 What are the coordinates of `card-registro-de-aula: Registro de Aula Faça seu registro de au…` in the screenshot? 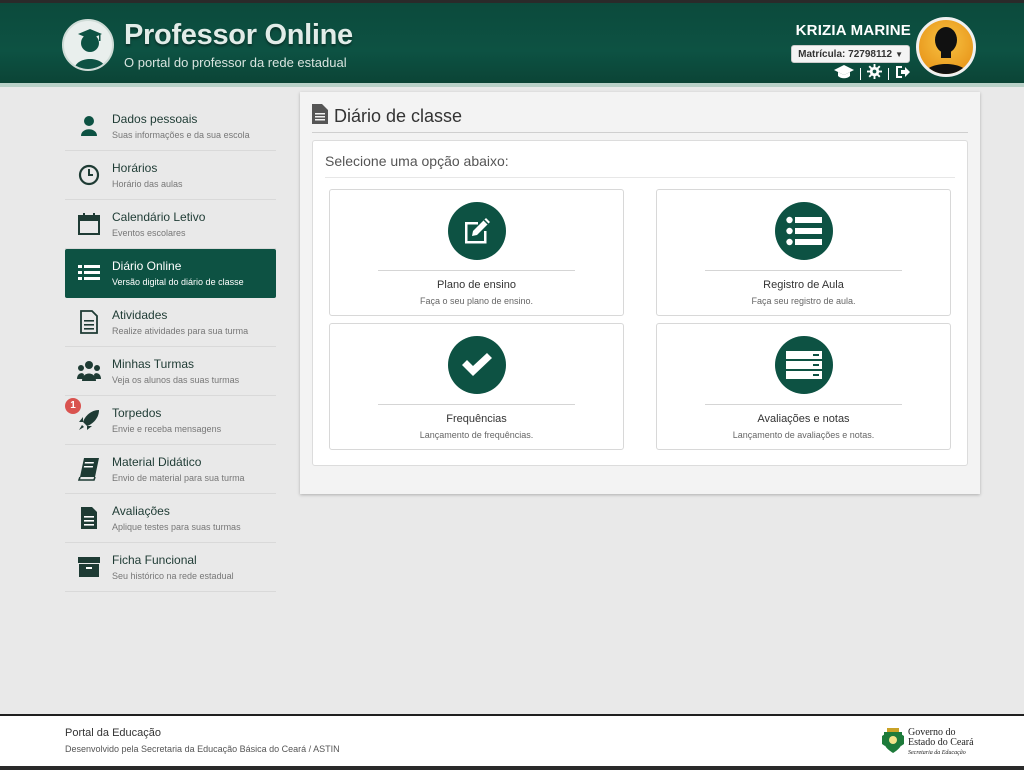 It's located at (803, 252).